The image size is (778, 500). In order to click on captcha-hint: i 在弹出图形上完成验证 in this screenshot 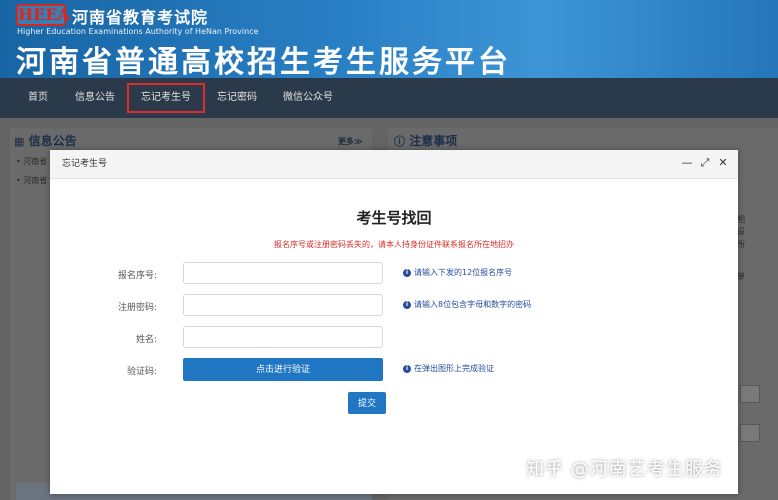, I will do `click(448, 368)`.